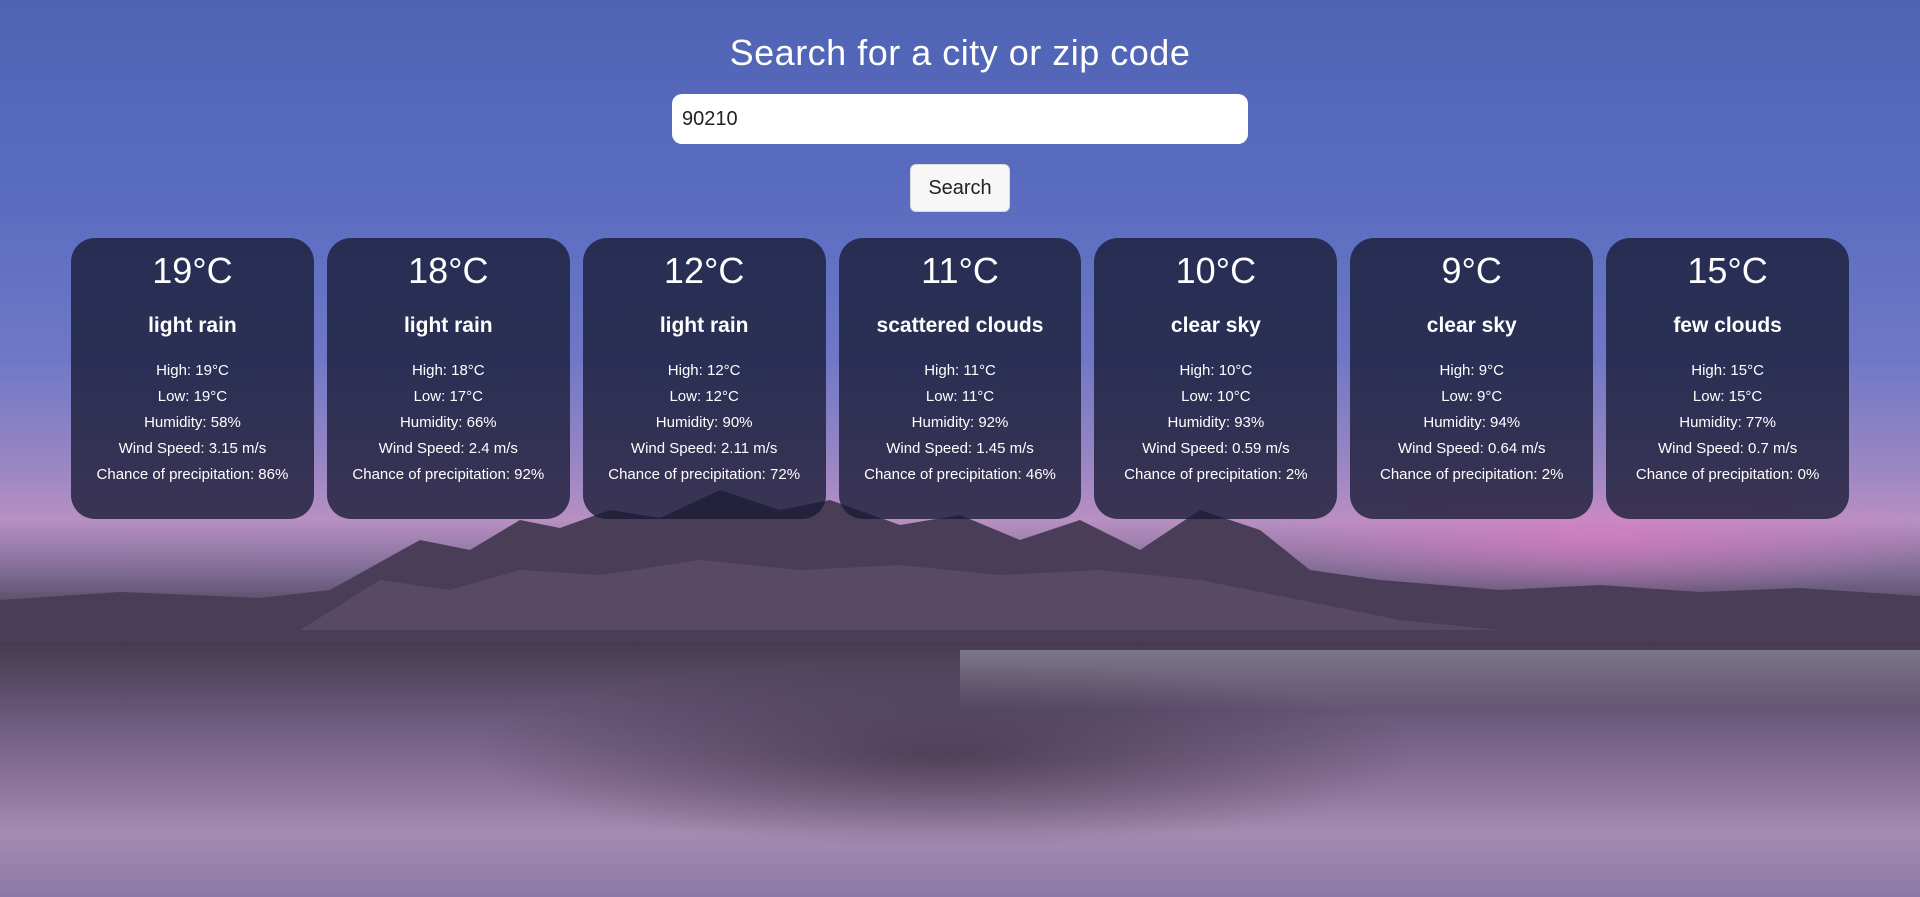 This screenshot has width=1920, height=897. What do you see at coordinates (448, 396) in the screenshot?
I see `card-low: Low: 17°C` at bounding box center [448, 396].